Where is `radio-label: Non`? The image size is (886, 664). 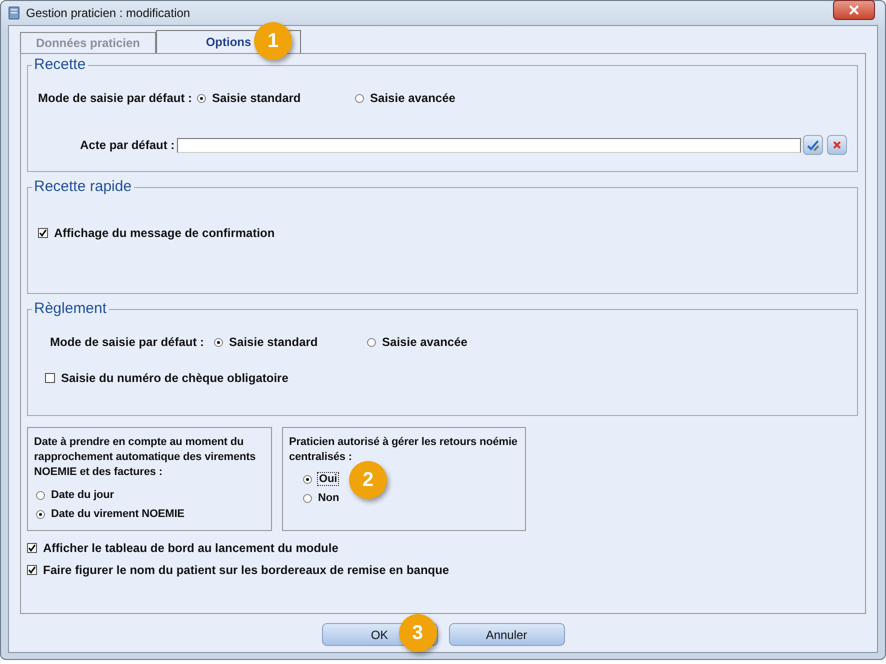 radio-label: Non is located at coordinates (329, 498).